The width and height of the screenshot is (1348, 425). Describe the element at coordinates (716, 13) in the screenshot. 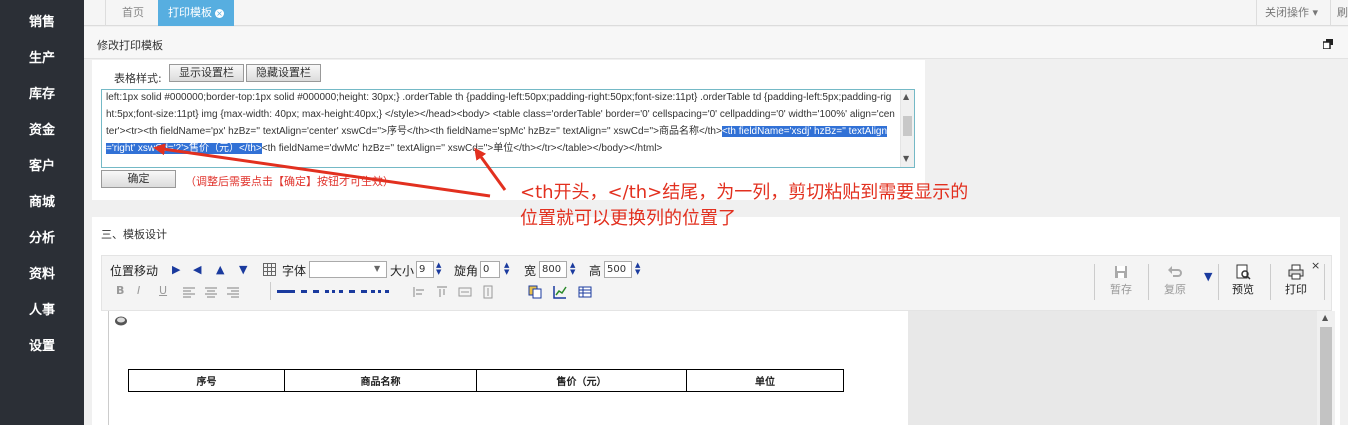

I see `tab-bar: 首页 打印模板 × 关闭操作 ▾ 刷` at that location.